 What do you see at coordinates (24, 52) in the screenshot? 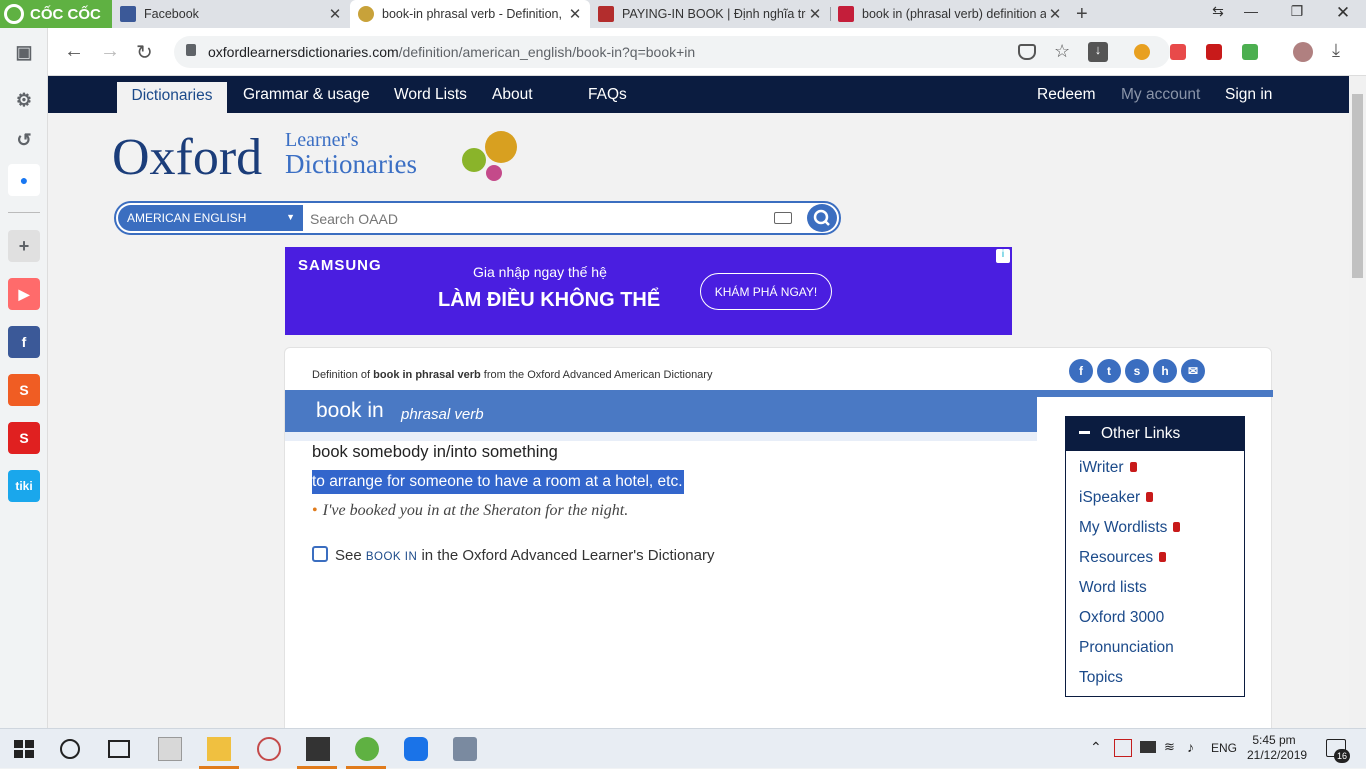
I see `sidebar-toggle-icon: ▣` at bounding box center [24, 52].